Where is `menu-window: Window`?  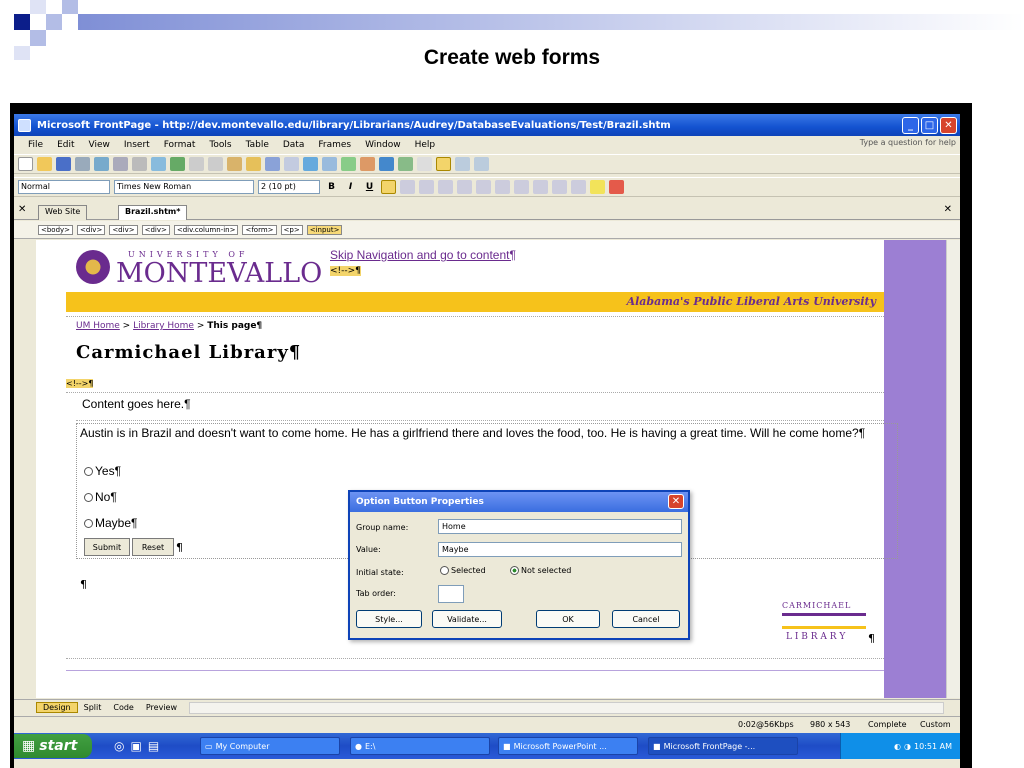
menu-window: Window is located at coordinates (383, 145).